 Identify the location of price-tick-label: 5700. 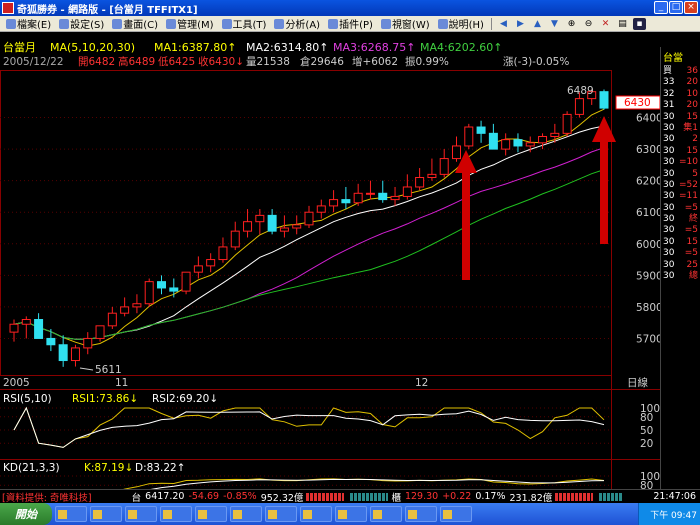
(649, 339).